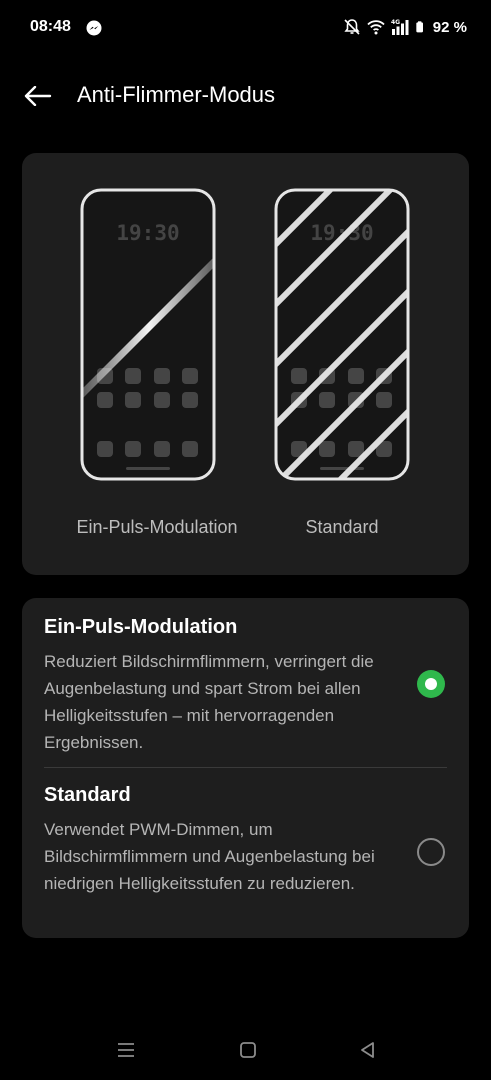 This screenshot has height=1080, width=491. Describe the element at coordinates (141, 627) in the screenshot. I see `option-title: Ein-Puls-Modulation` at that location.